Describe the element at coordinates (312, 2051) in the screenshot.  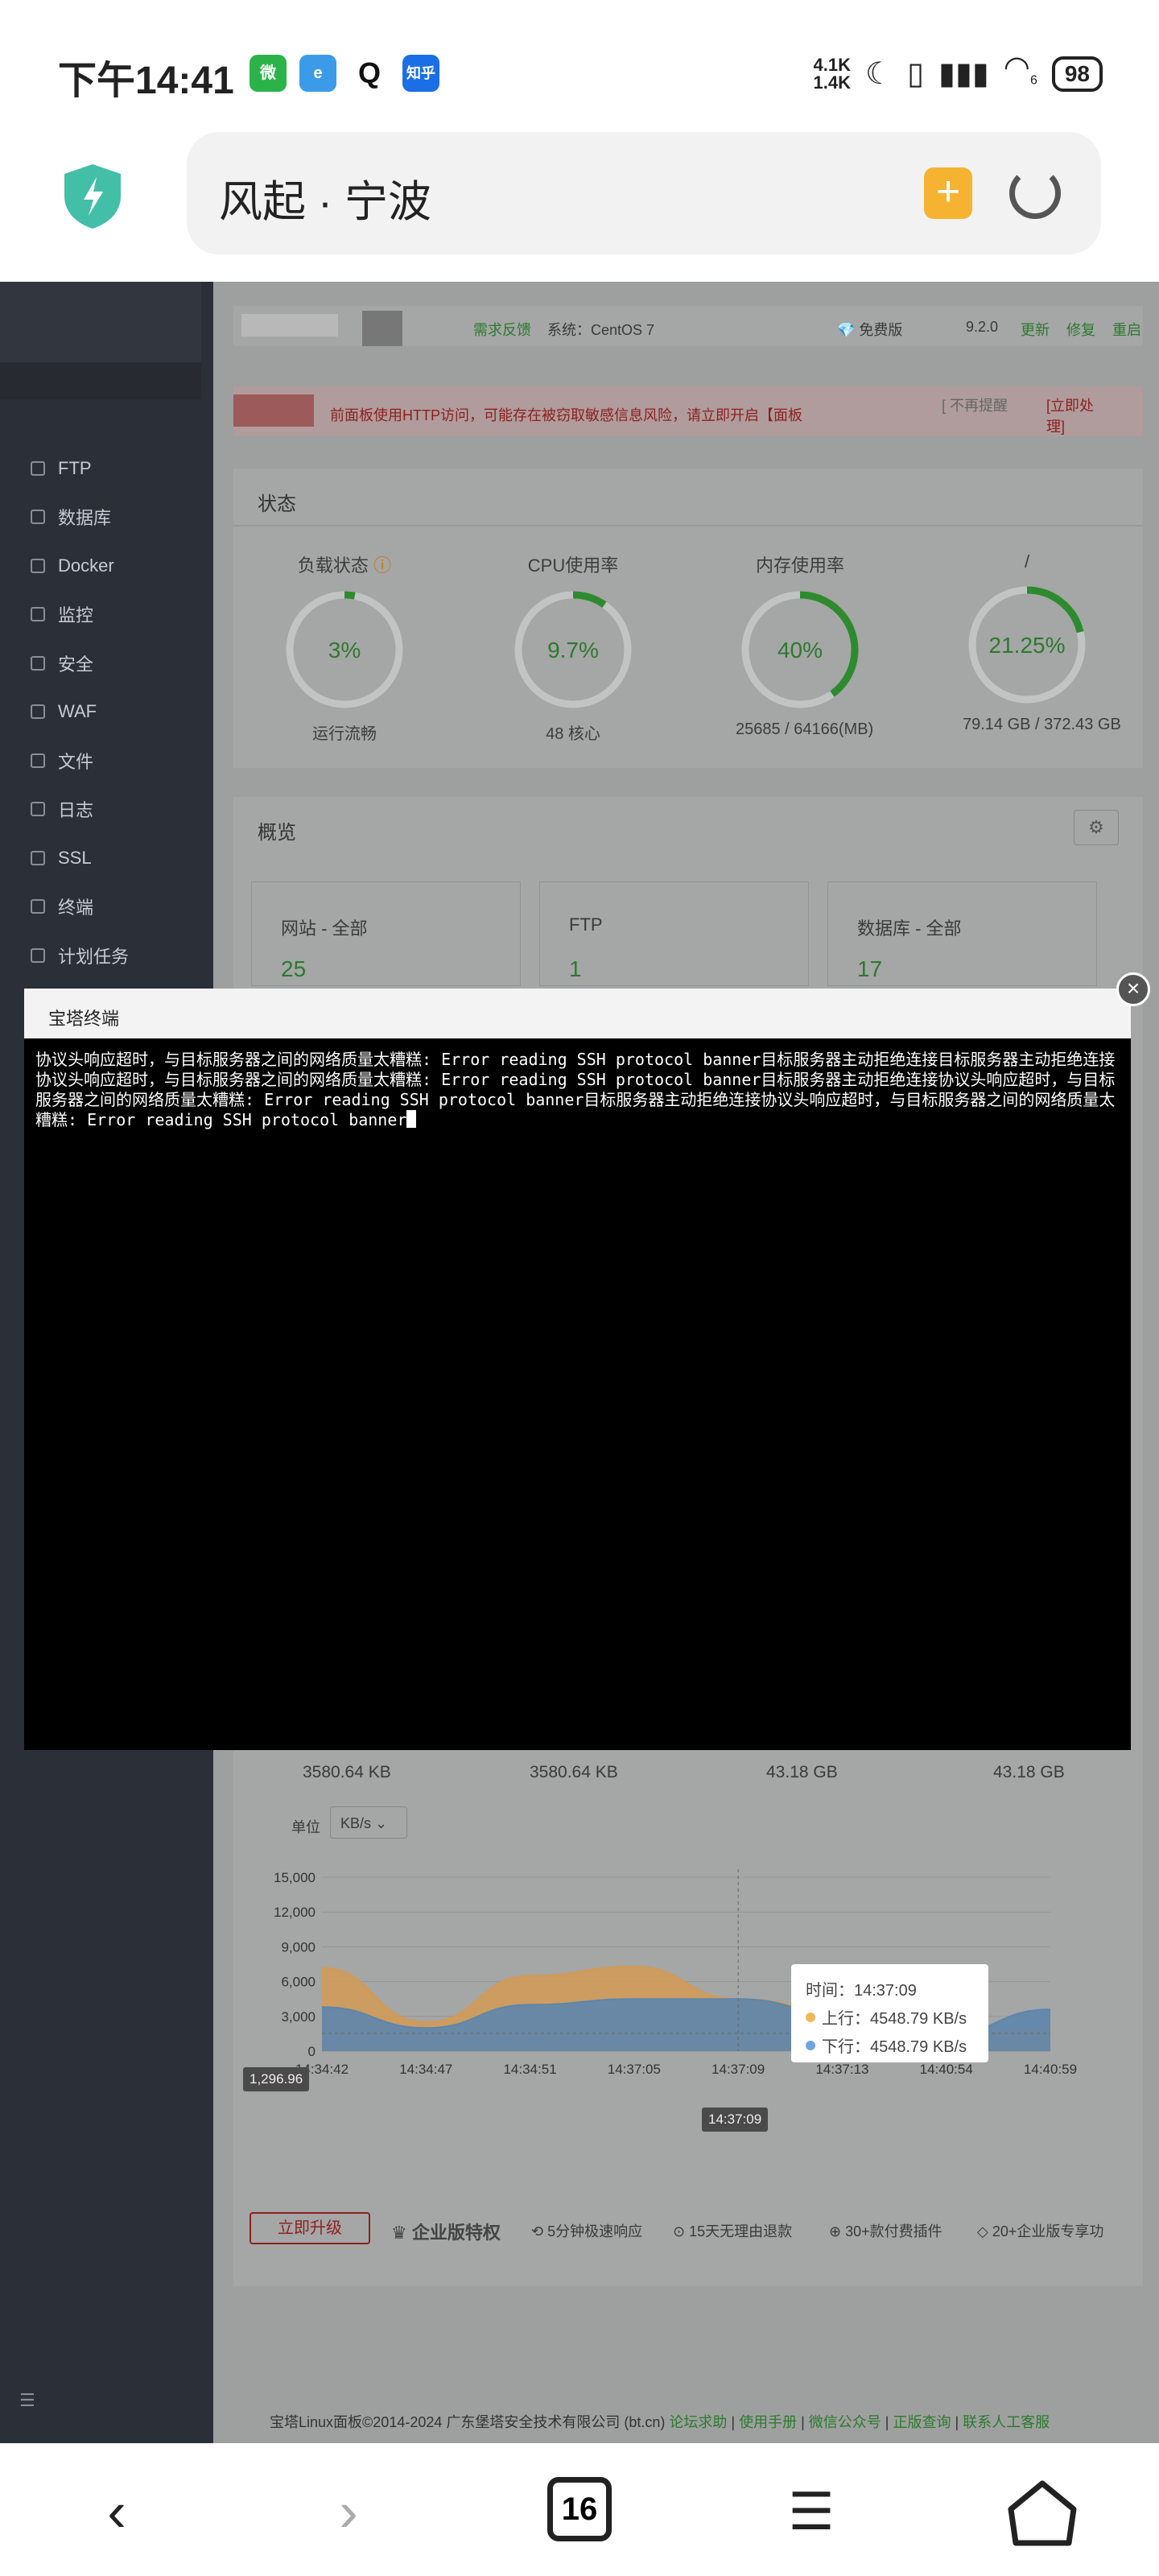
I see `y-tick-label: 0` at that location.